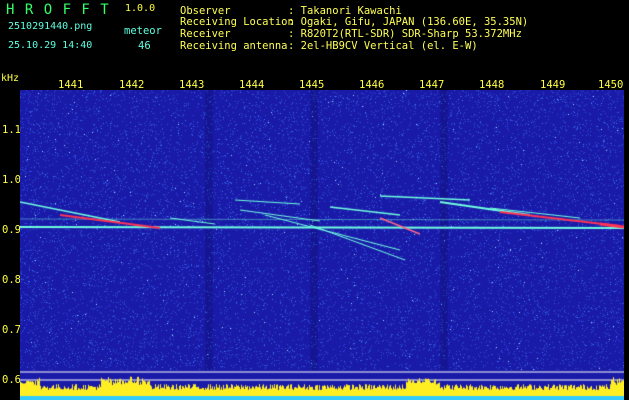 The width and height of the screenshot is (629, 400). What do you see at coordinates (252, 85) in the screenshot?
I see `x-tick-label: 1444` at bounding box center [252, 85].